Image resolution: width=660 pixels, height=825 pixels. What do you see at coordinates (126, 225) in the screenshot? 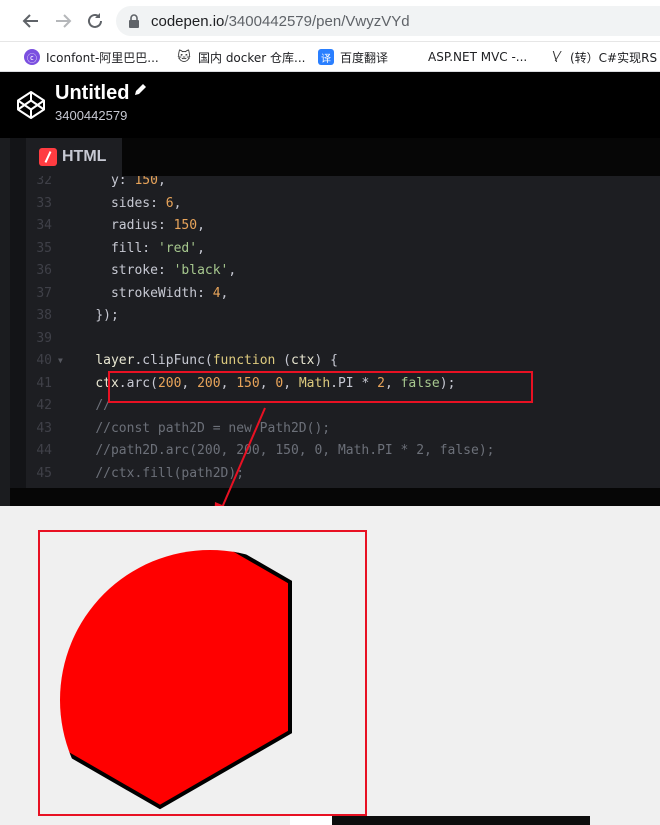
I see `code-token: radius` at bounding box center [126, 225].